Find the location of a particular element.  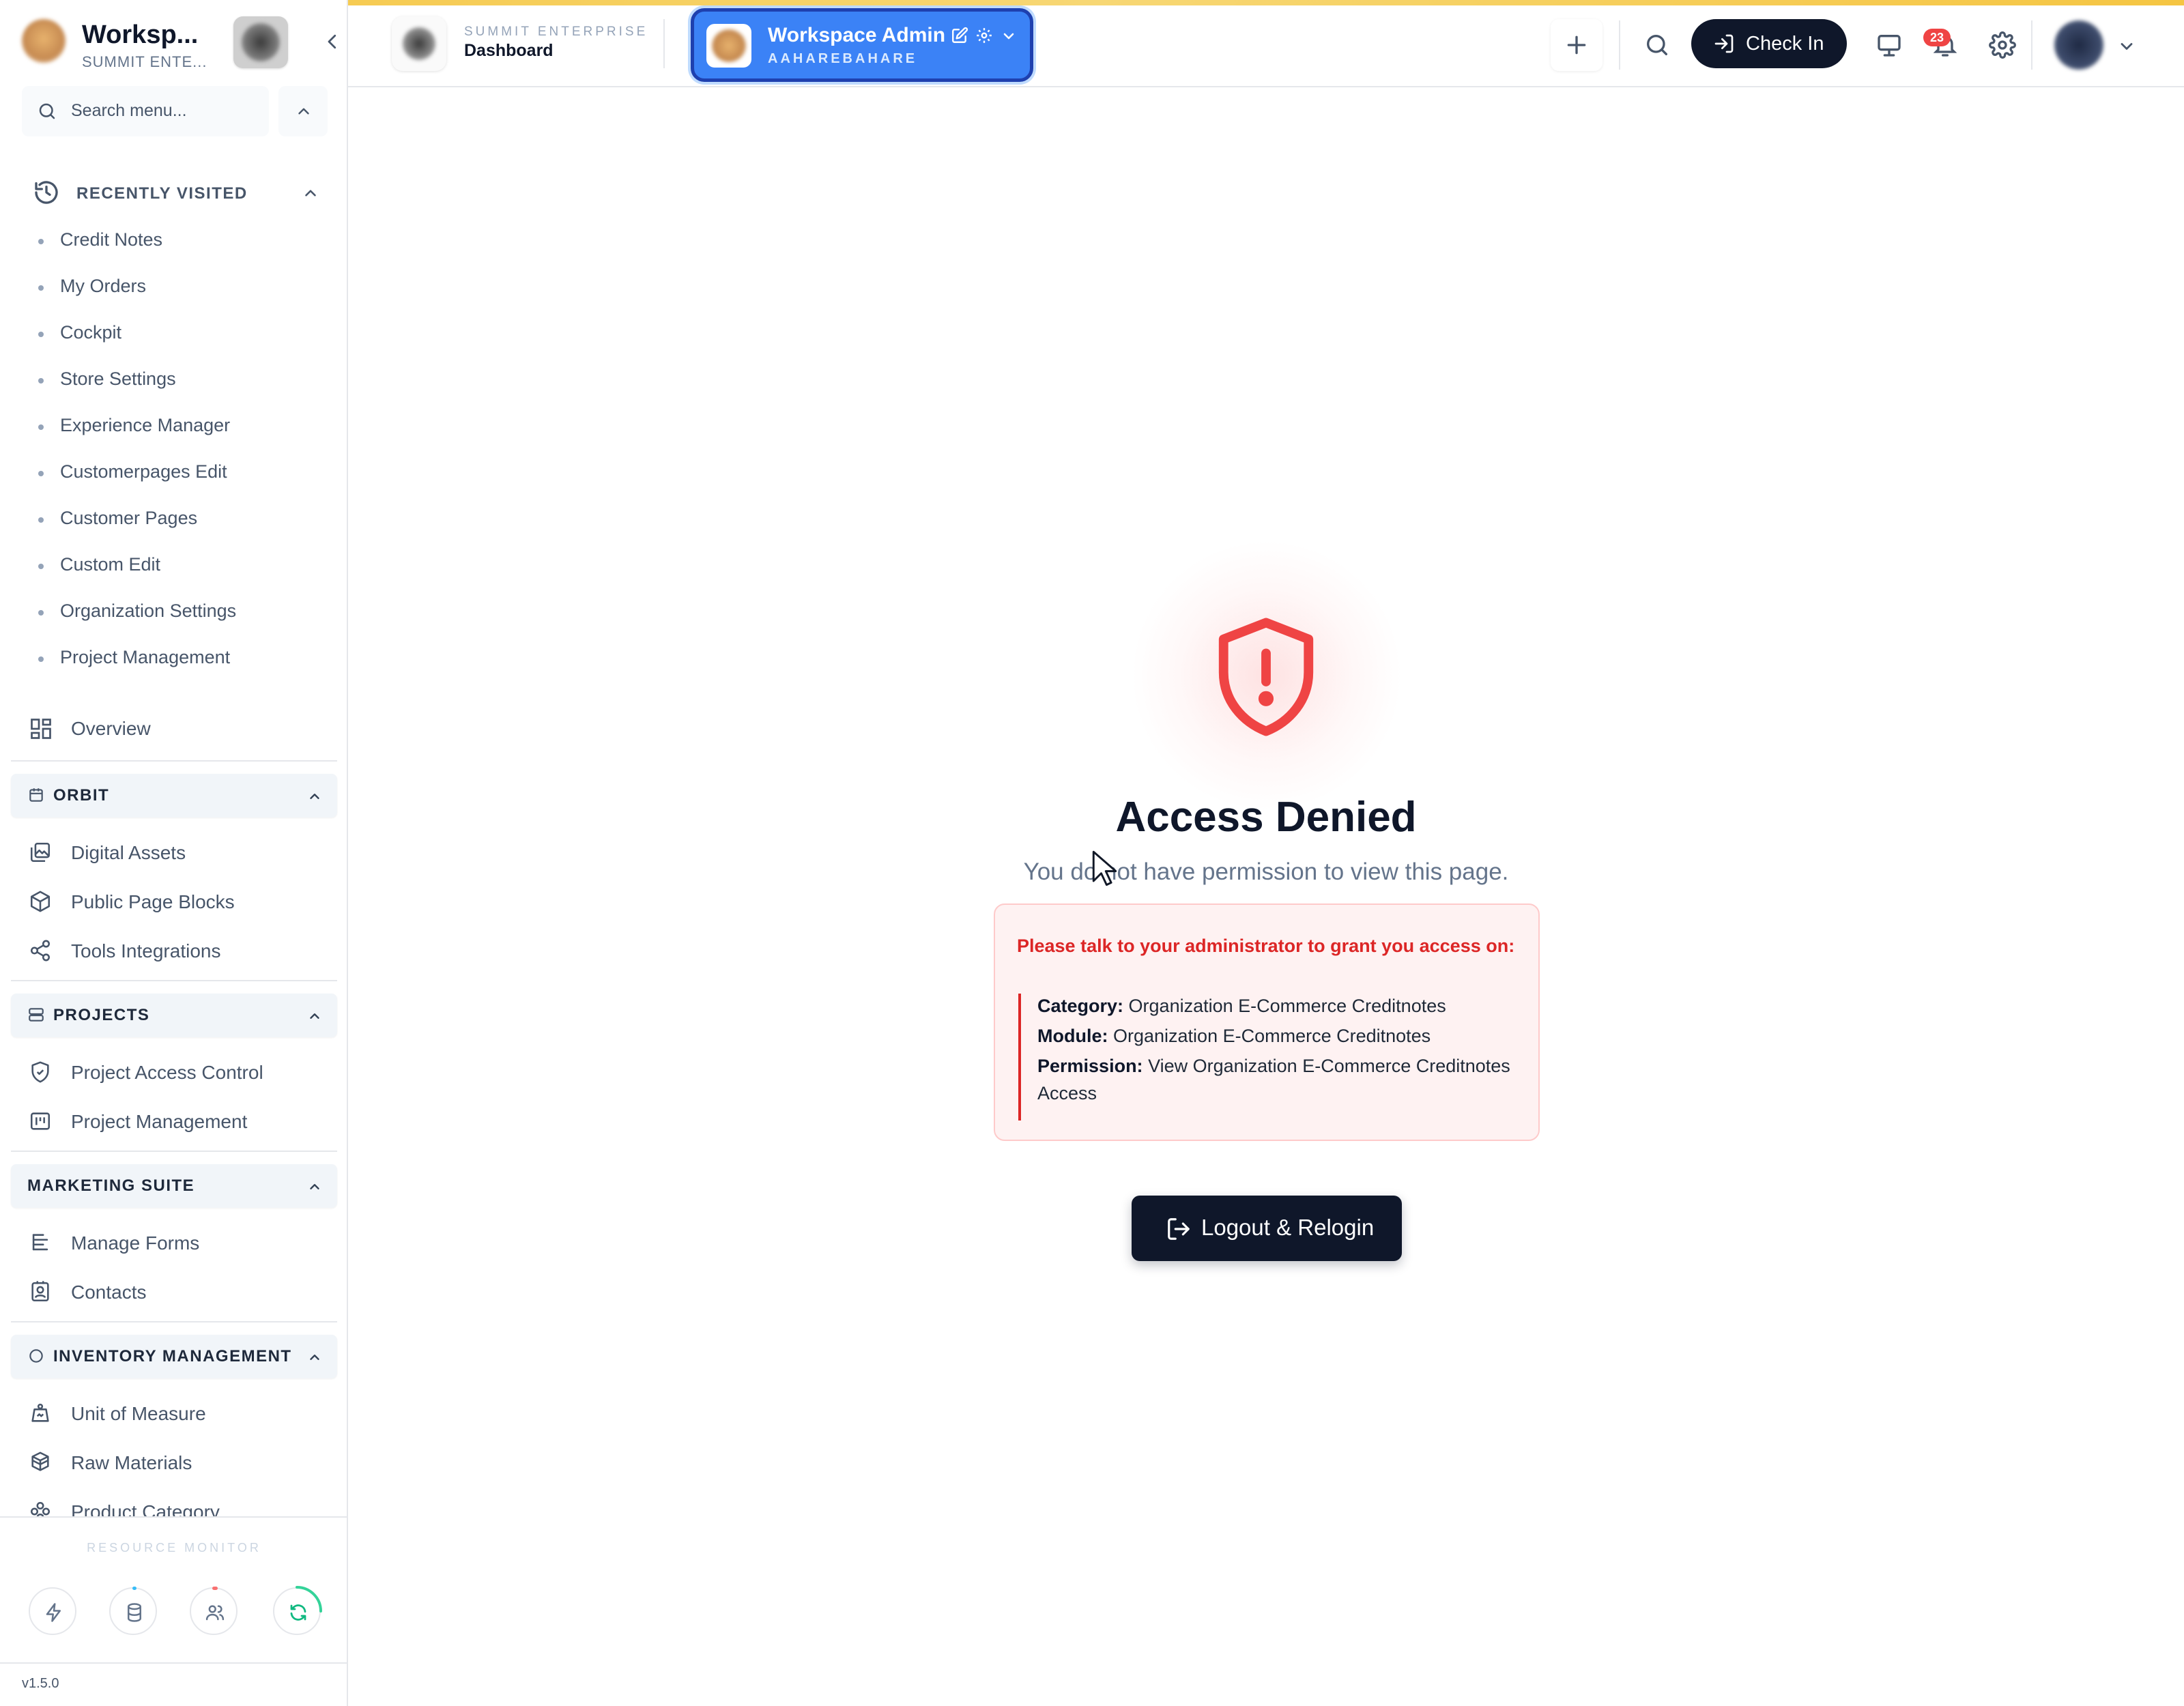

check-in-button: Check In is located at coordinates (1769, 43).